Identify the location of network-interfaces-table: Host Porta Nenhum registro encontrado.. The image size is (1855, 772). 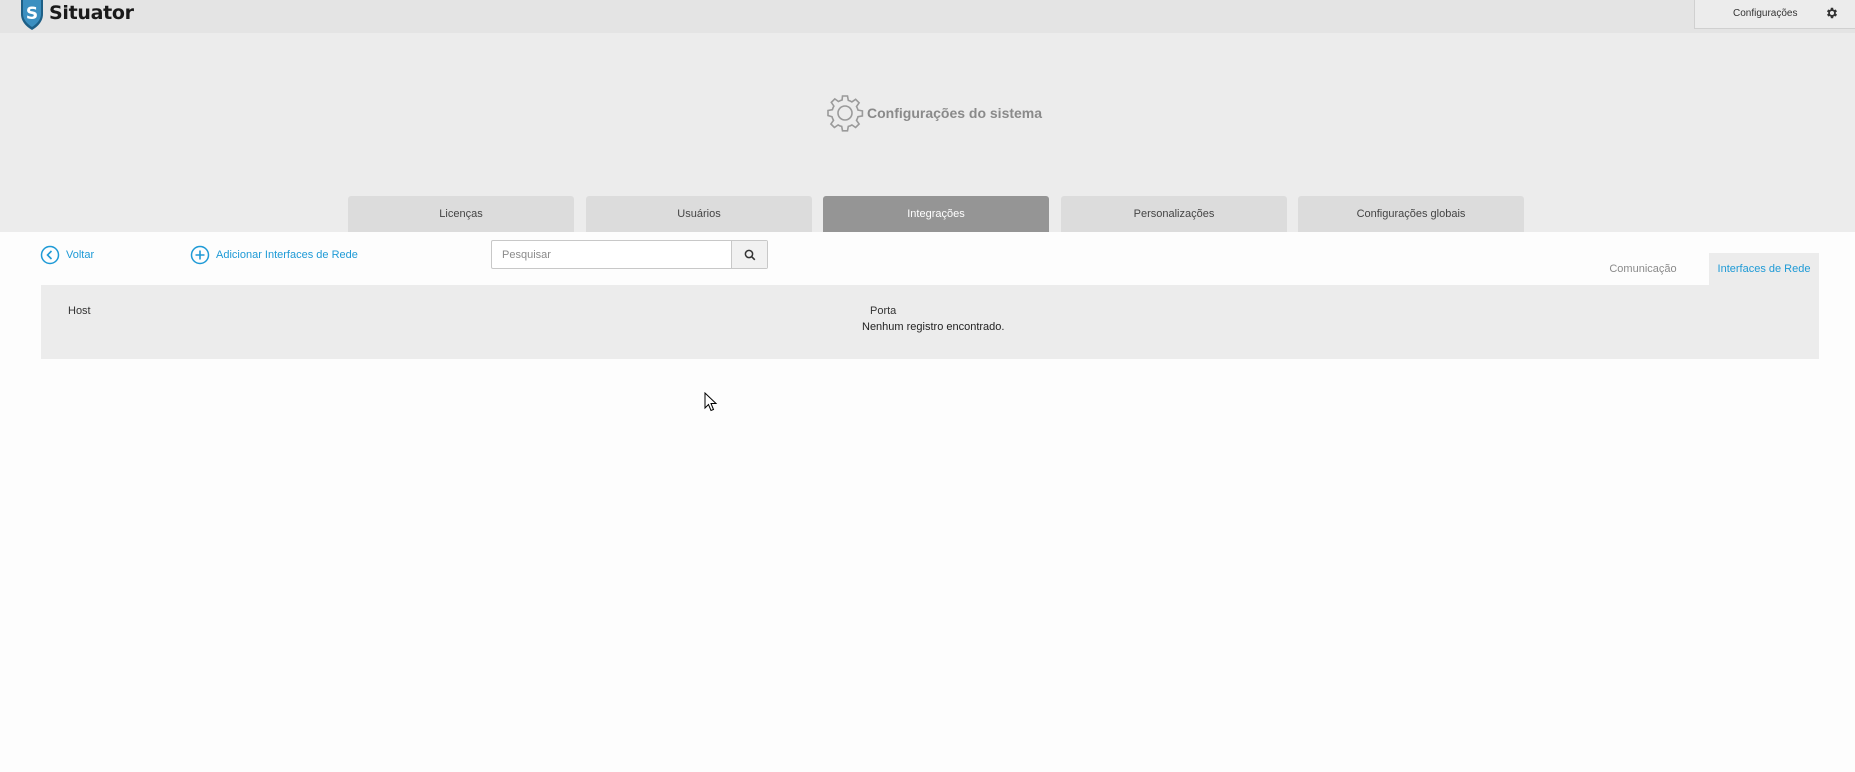
(930, 322).